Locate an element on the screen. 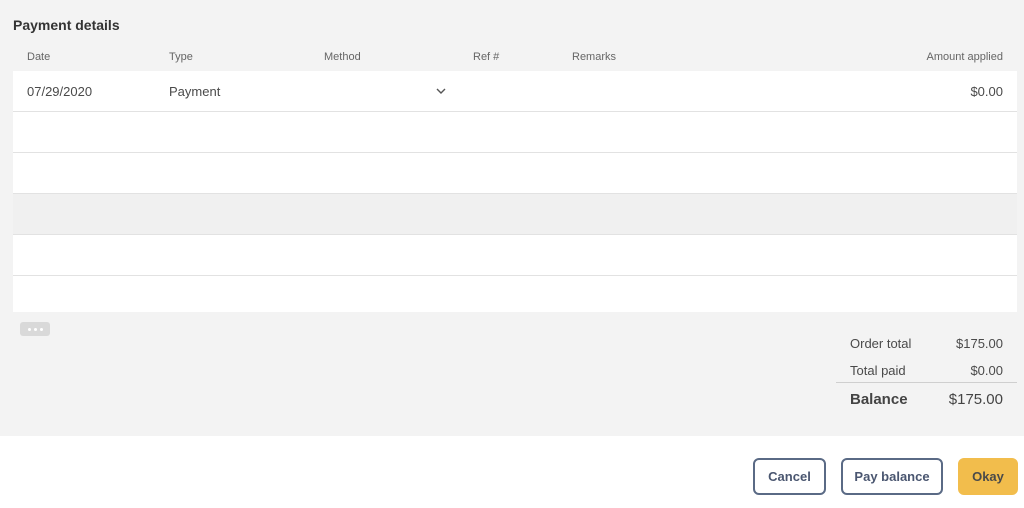 The height and width of the screenshot is (508, 1024). total-paid-label: Total paid is located at coordinates (878, 370).